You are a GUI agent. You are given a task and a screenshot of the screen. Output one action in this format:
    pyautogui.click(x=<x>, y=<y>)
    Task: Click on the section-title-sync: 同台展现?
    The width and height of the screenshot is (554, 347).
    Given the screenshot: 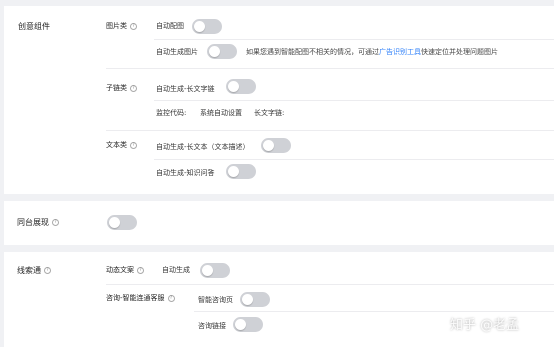 What is the action you would take?
    pyautogui.click(x=38, y=222)
    